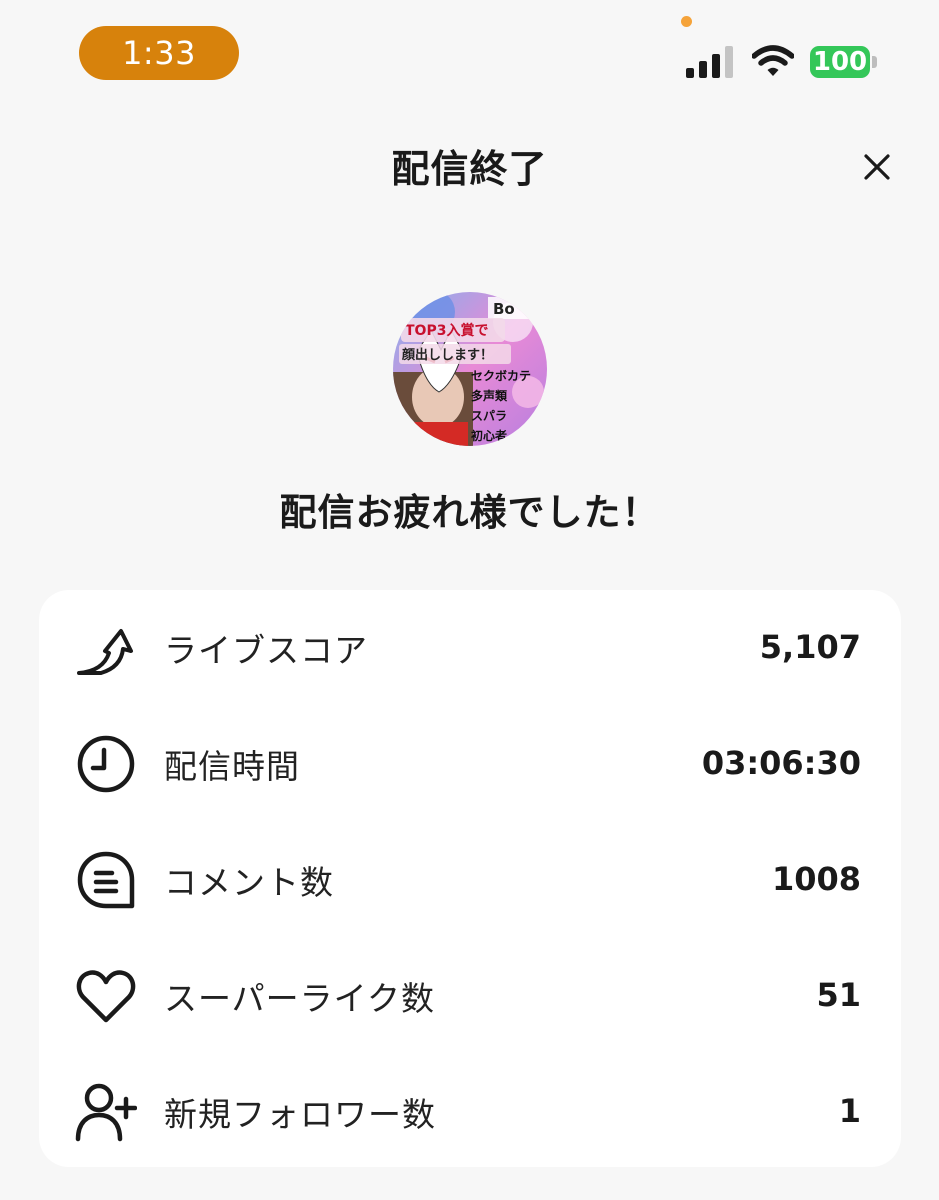 The width and height of the screenshot is (939, 1200). What do you see at coordinates (105, 652) in the screenshot?
I see `arrow-up-icon` at bounding box center [105, 652].